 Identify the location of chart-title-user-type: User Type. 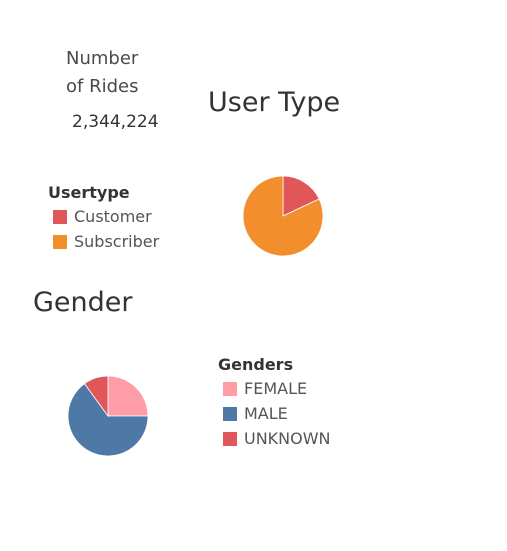
(274, 102).